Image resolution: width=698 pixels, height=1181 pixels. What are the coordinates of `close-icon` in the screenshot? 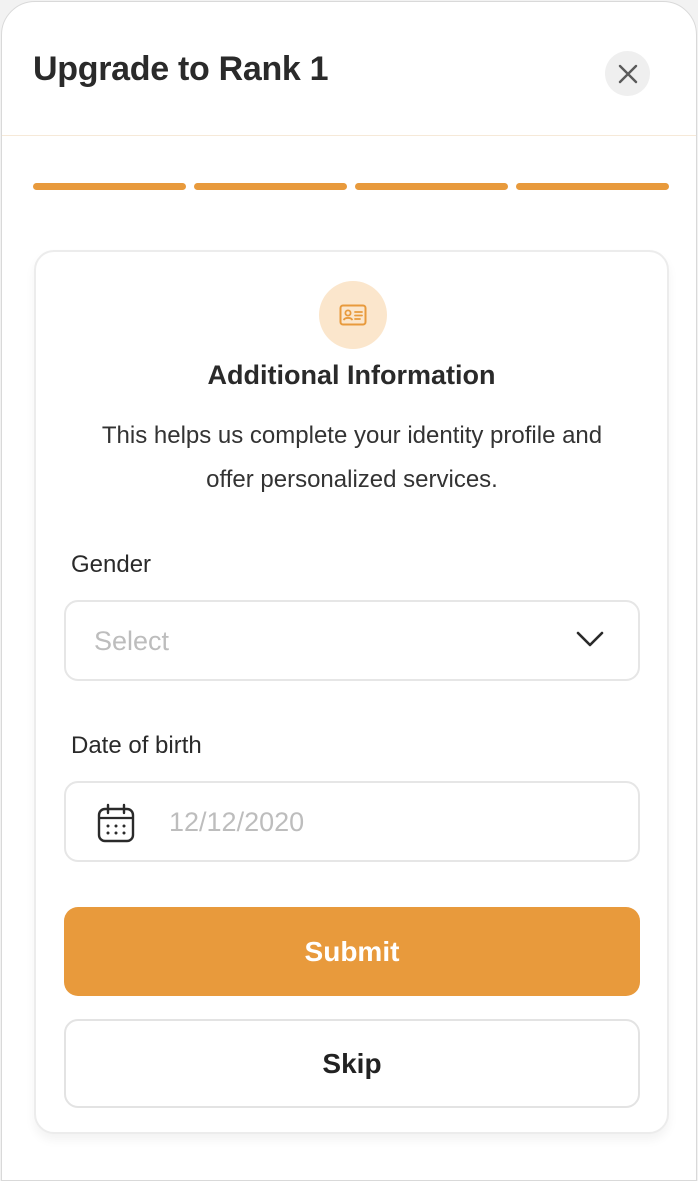 It's located at (627, 73).